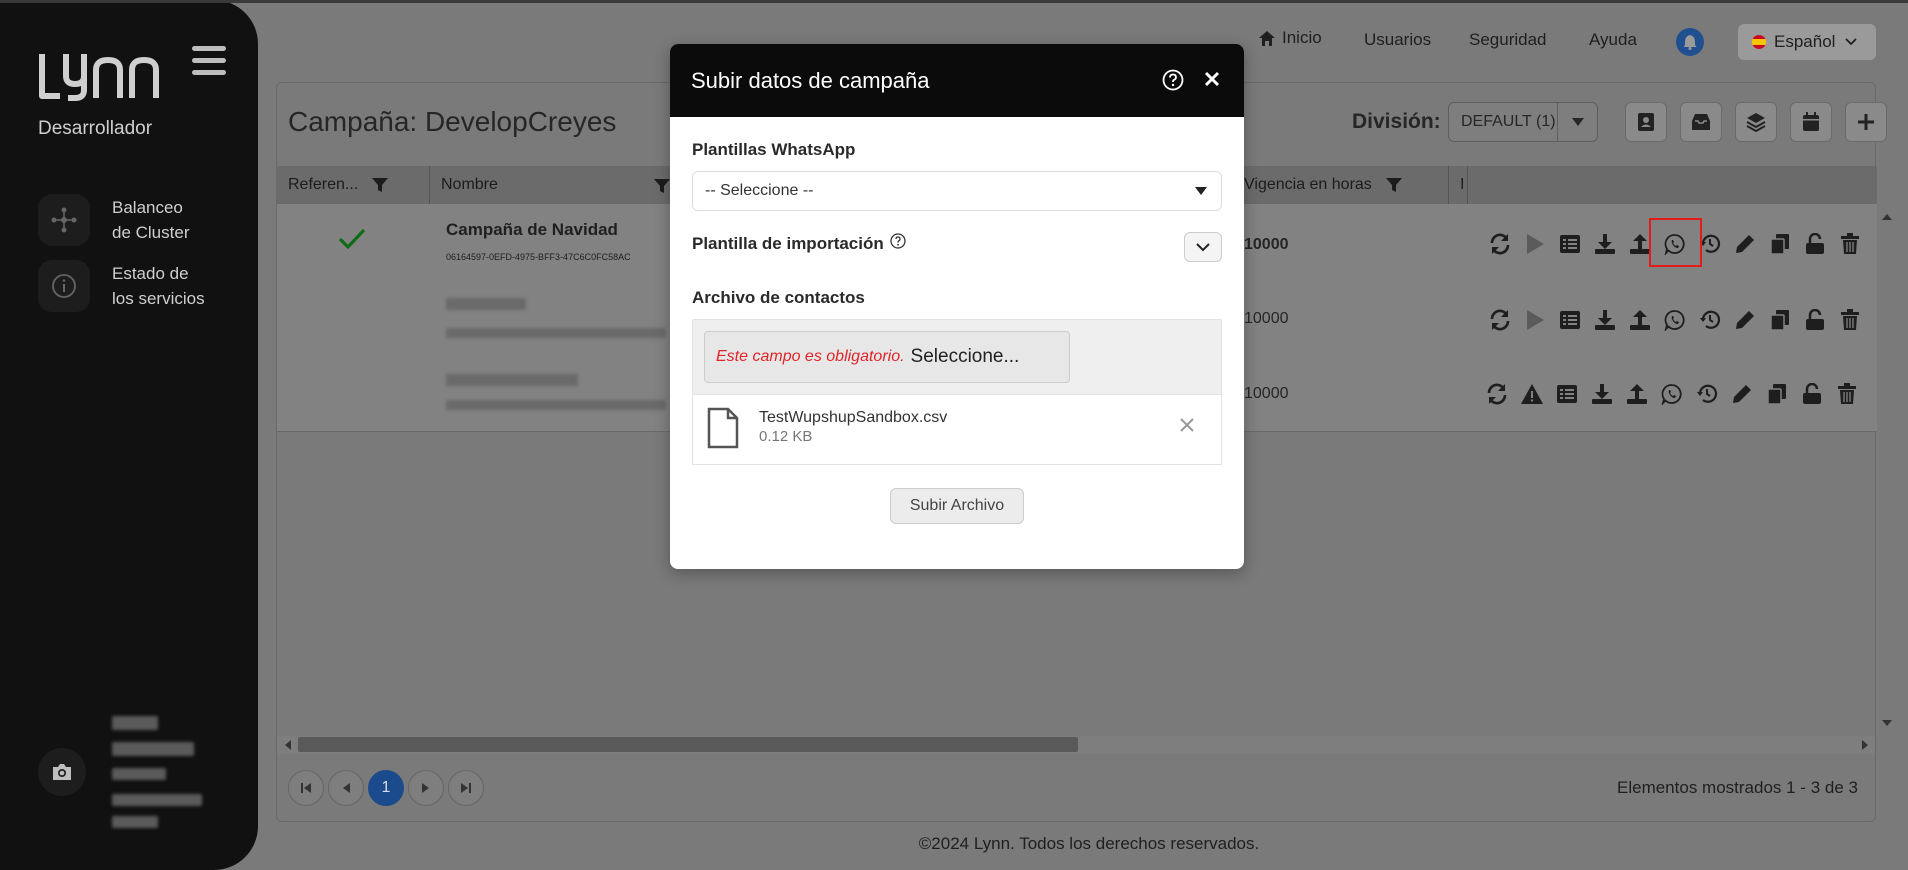 The image size is (1908, 870). Describe the element at coordinates (759, 190) in the screenshot. I see `select-value: -- Seleccione --` at that location.